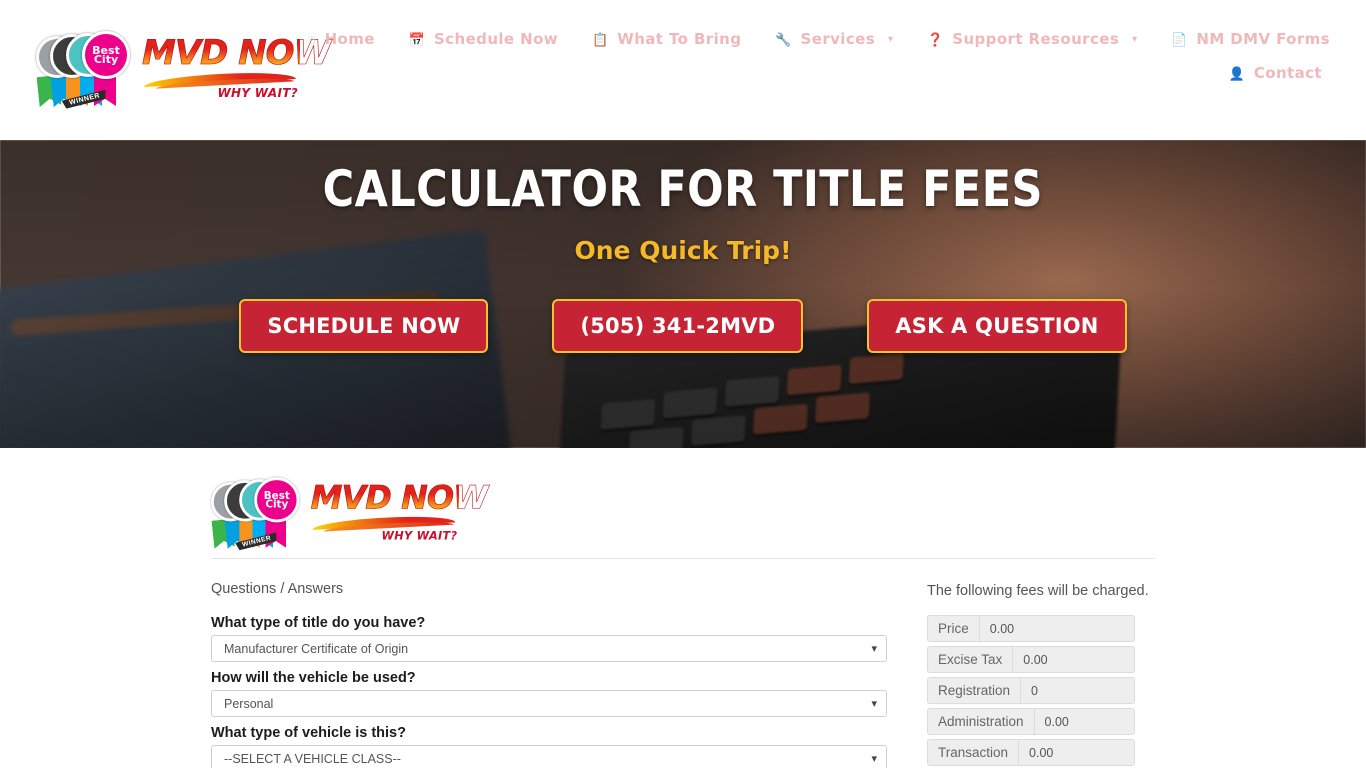 The image size is (1366, 768). I want to click on nav-label-nm-dmv-forms: NM DMV Forms, so click(1263, 39).